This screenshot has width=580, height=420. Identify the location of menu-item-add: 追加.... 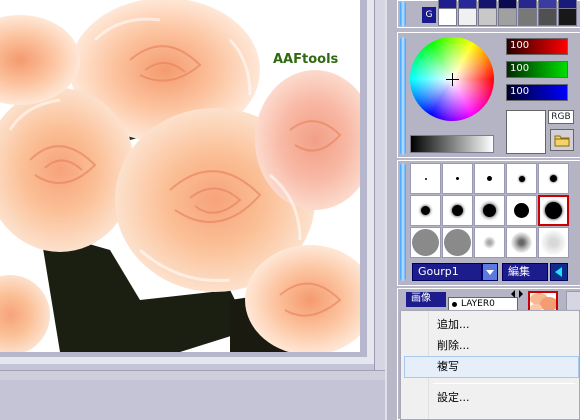
(491, 325).